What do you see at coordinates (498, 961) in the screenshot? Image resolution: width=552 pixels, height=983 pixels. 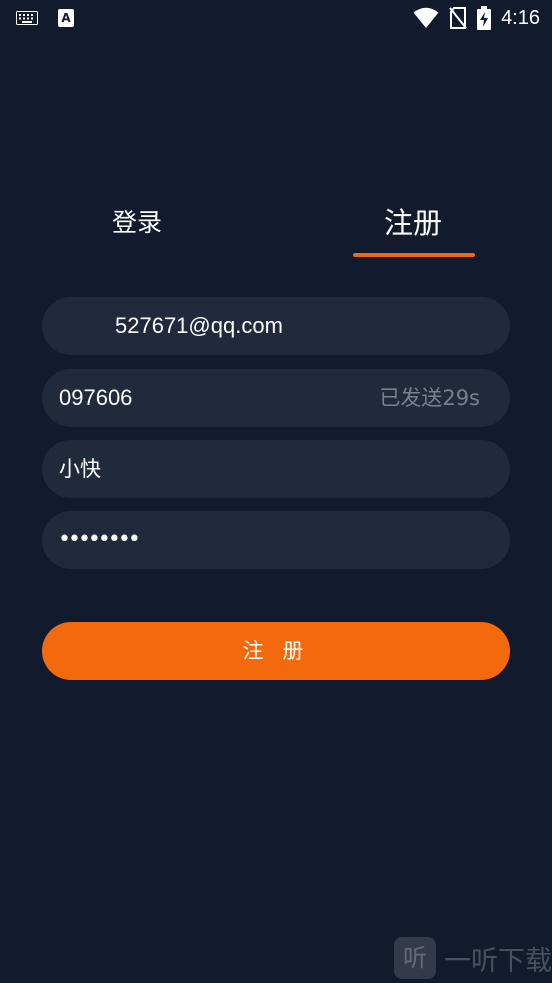 I see `watermark-text: 一听下载` at bounding box center [498, 961].